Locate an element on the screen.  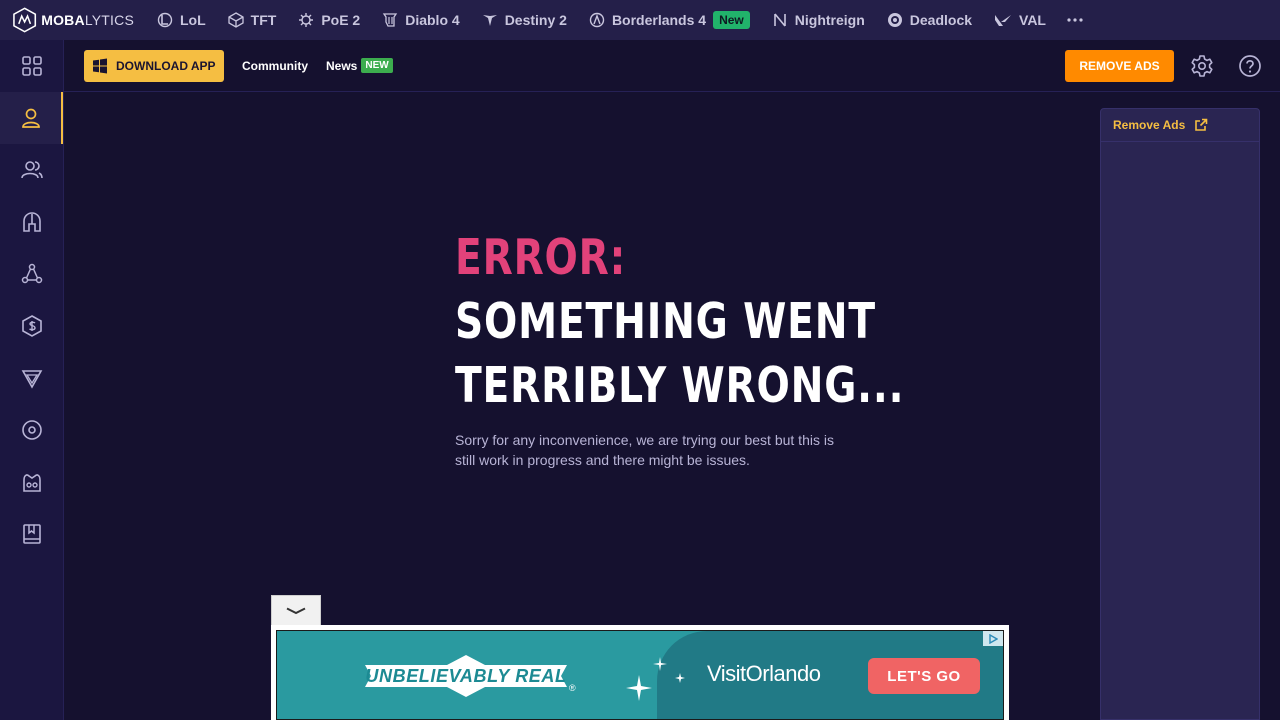
community-label: Community is located at coordinates (275, 65).